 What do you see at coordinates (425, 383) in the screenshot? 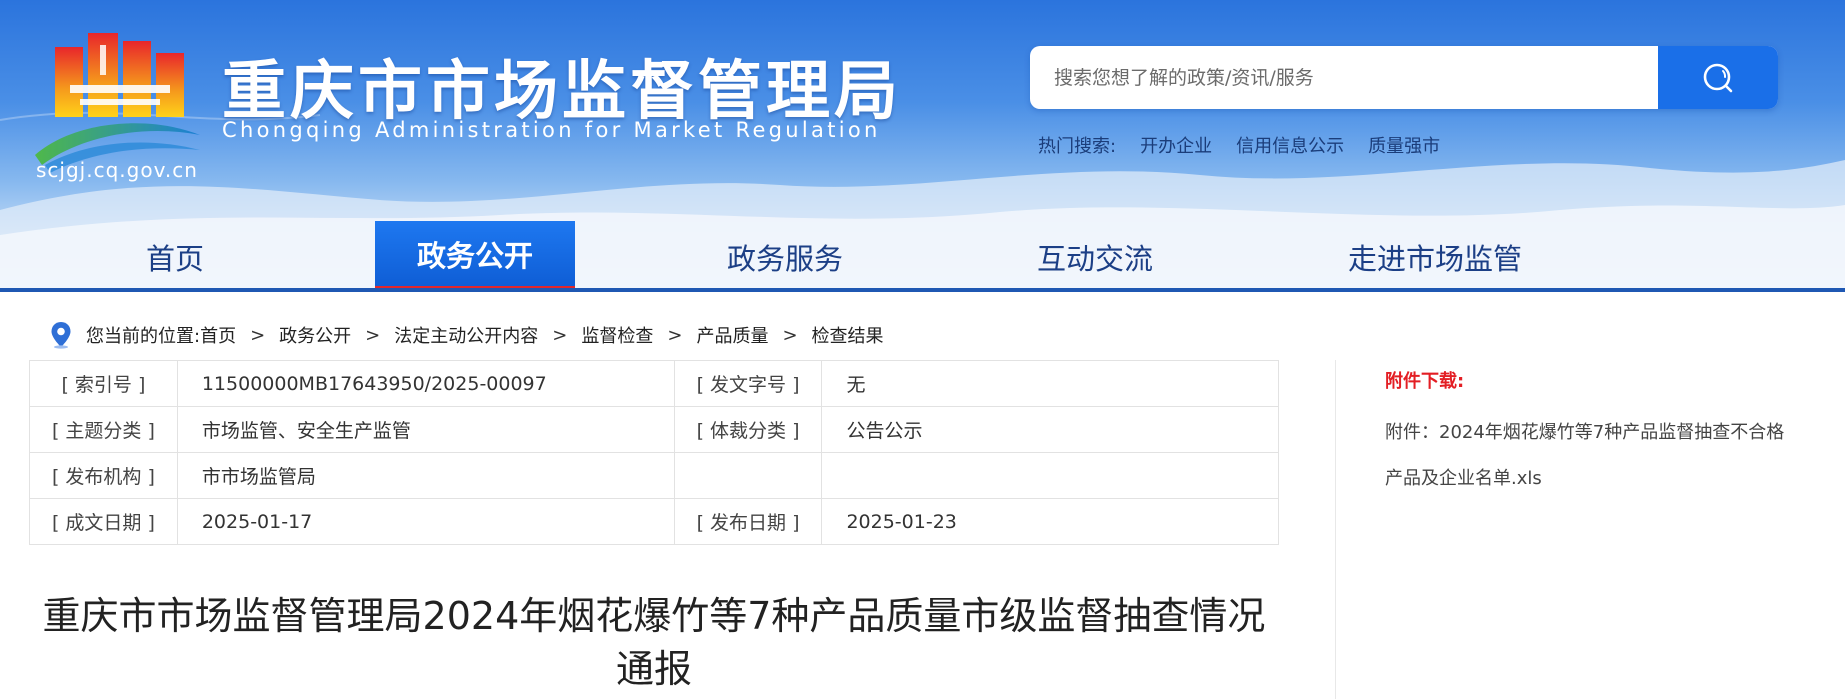
I see `meta-value: 11500000MB17643950/2025-00097` at bounding box center [425, 383].